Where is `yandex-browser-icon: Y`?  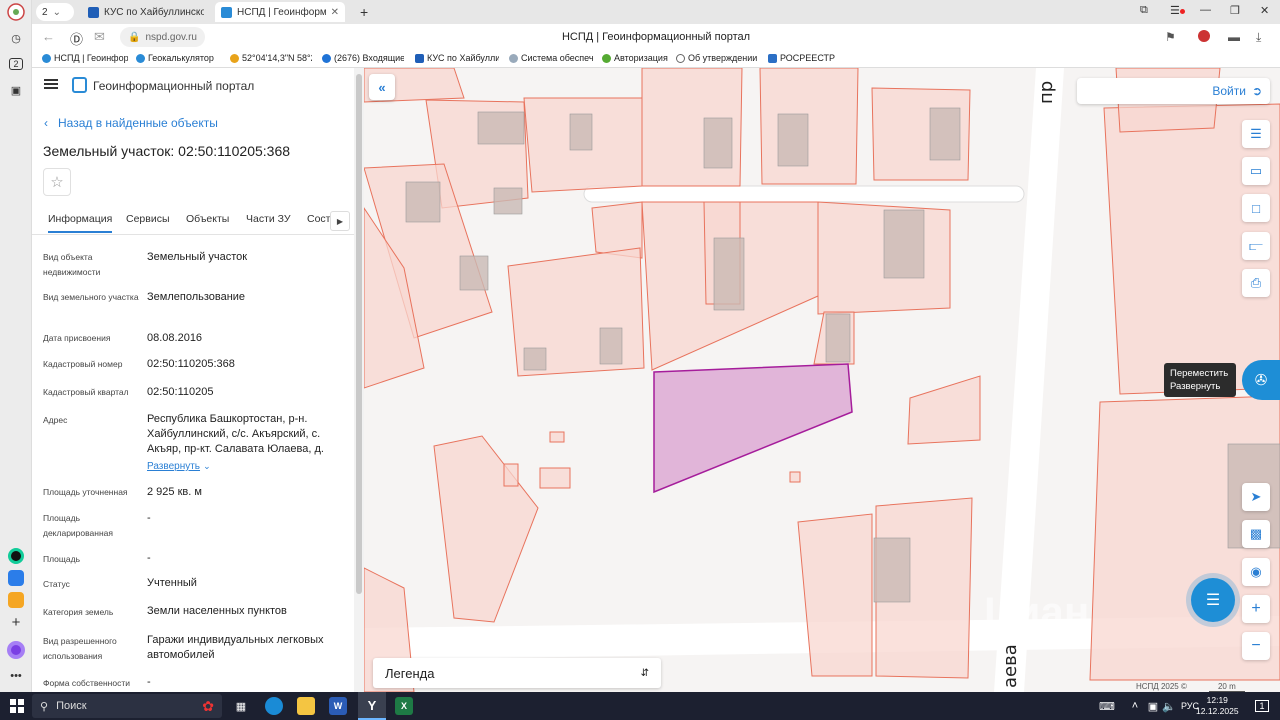
yandex-browser-icon: Y is located at coordinates (372, 706).